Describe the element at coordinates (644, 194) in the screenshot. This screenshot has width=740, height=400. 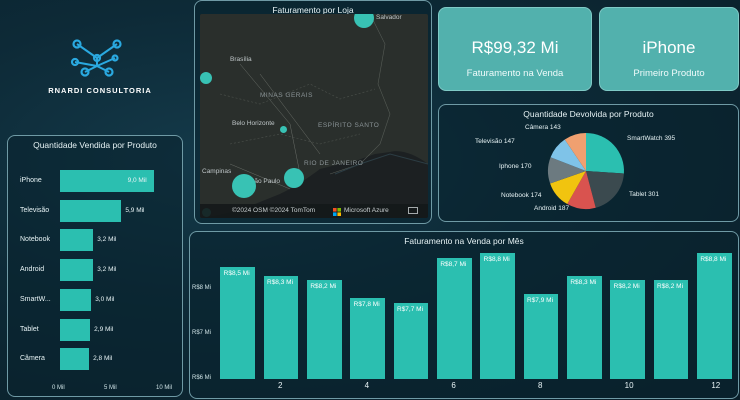
I see `pie-slice-label: Tablet 301` at that location.